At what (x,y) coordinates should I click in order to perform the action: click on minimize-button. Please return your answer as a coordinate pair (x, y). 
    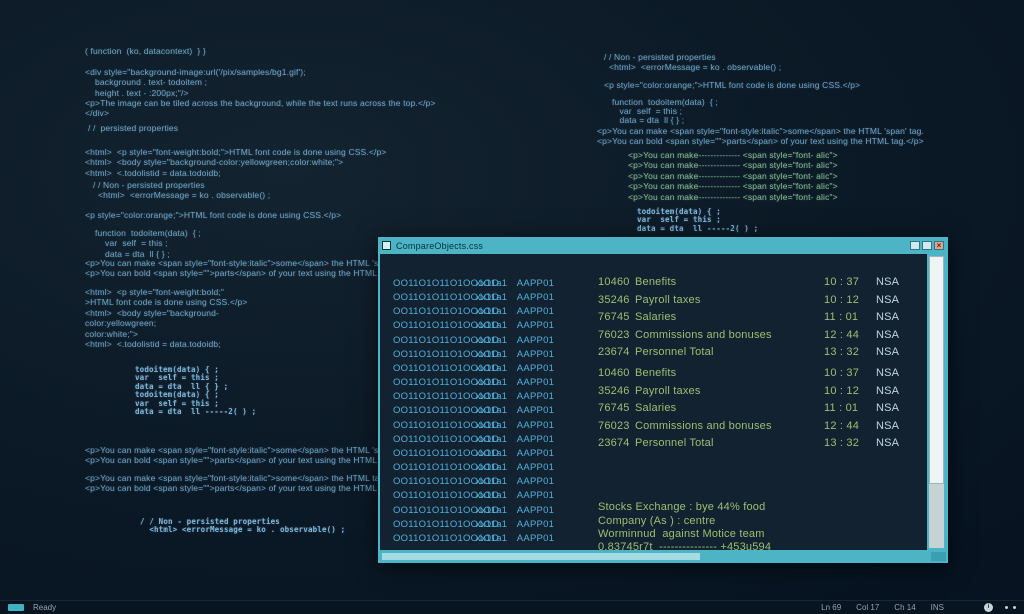
    Looking at the image, I should click on (915, 245).